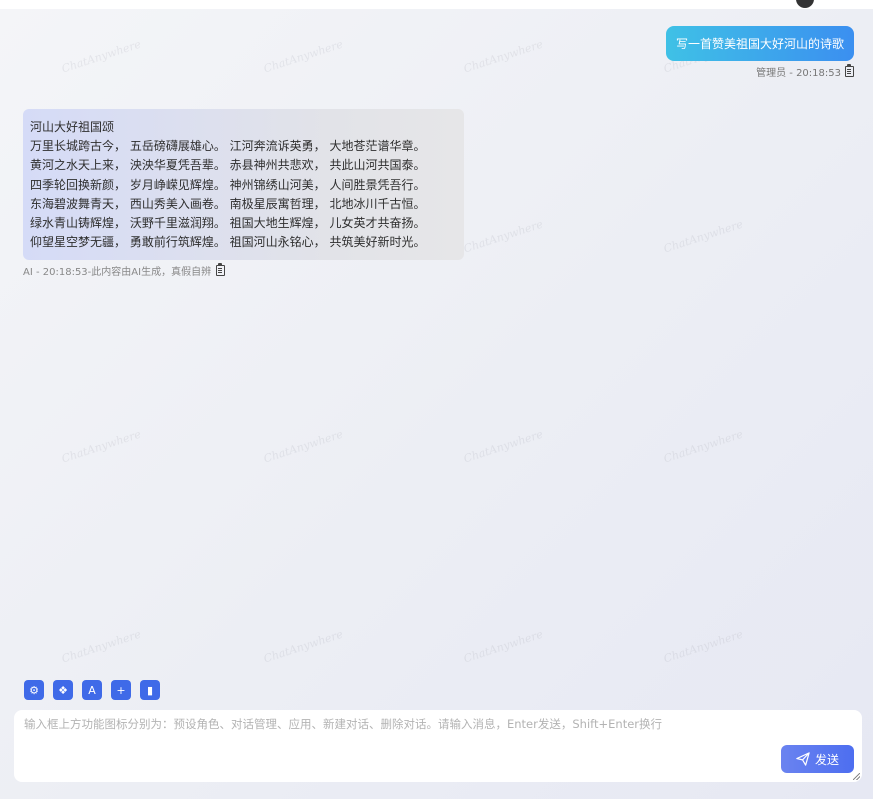  I want to click on message-composer: 发送, so click(438, 746).